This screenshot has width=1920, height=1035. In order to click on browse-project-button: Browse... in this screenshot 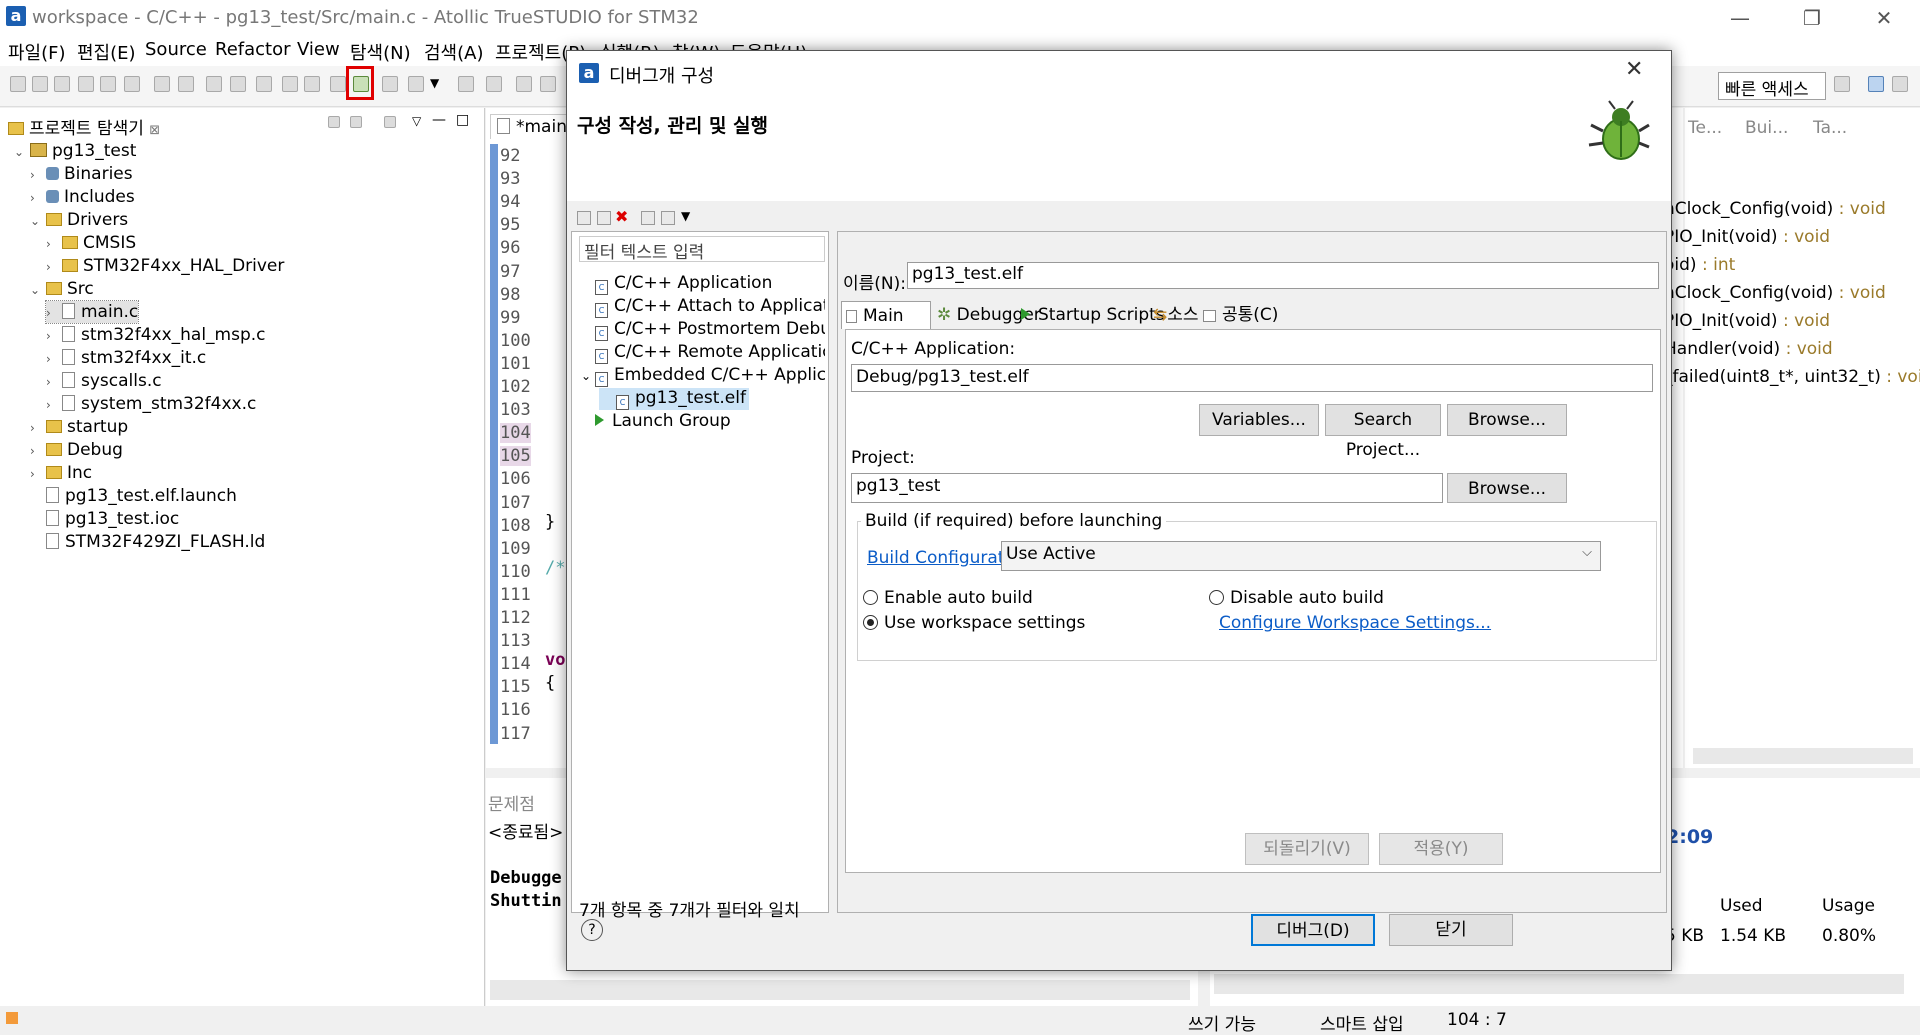, I will do `click(1507, 488)`.